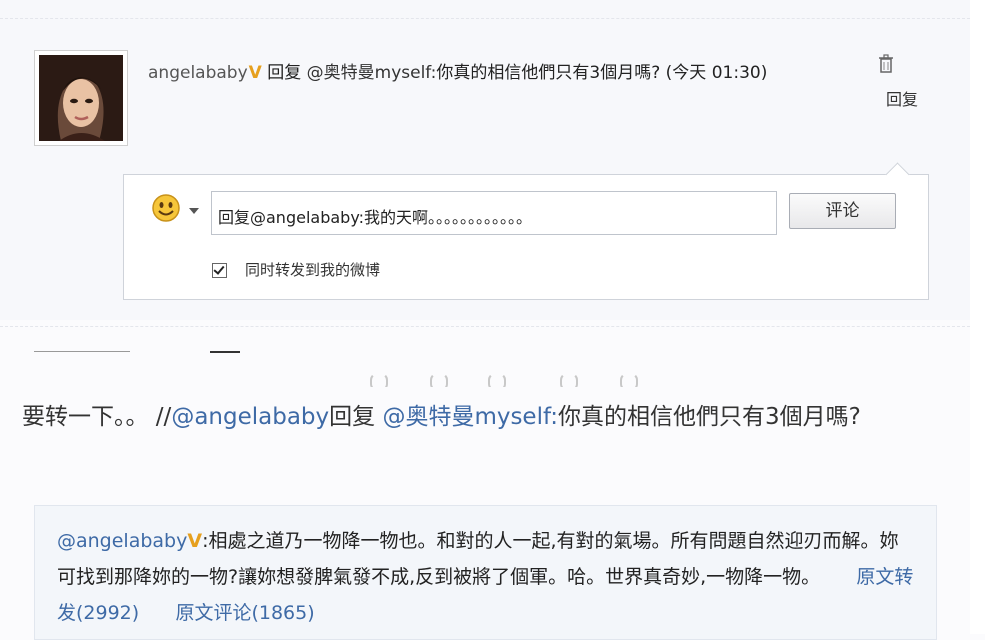  Describe the element at coordinates (520, 380) in the screenshot. I see `faint-glyphs` at that location.